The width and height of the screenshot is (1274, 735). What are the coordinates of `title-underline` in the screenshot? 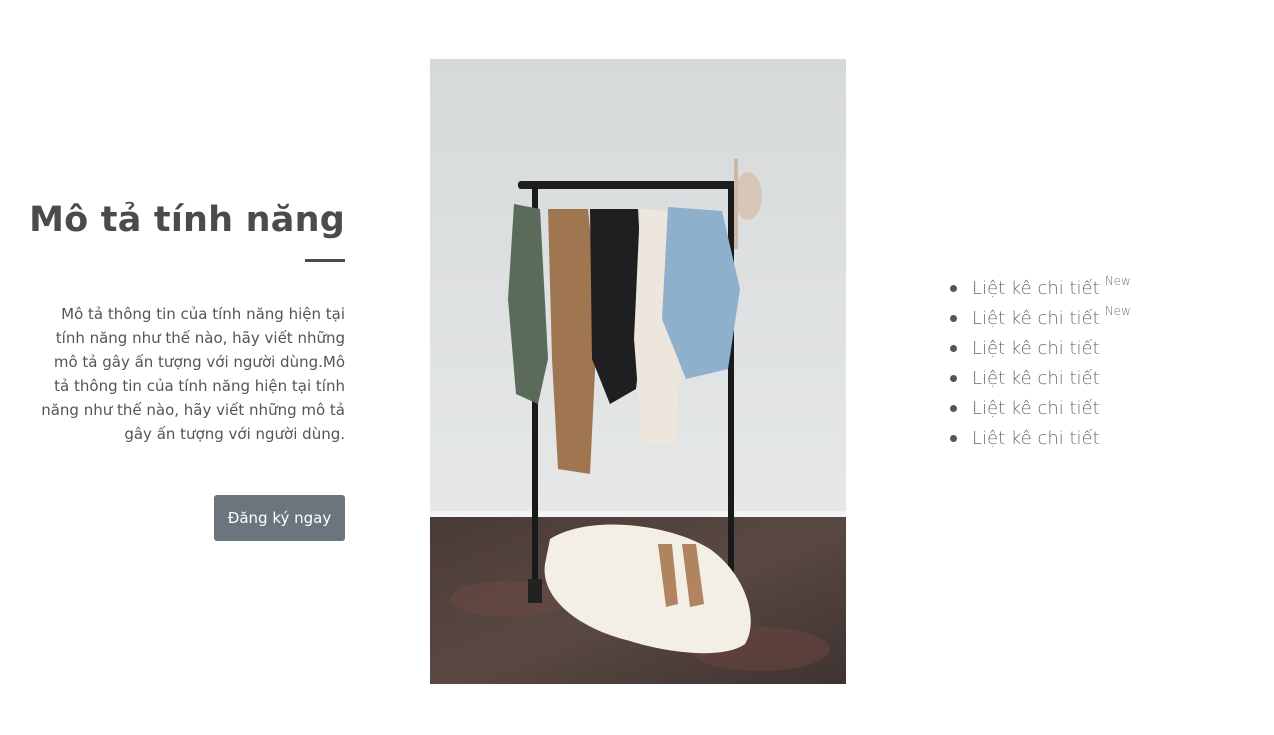 It's located at (325, 260).